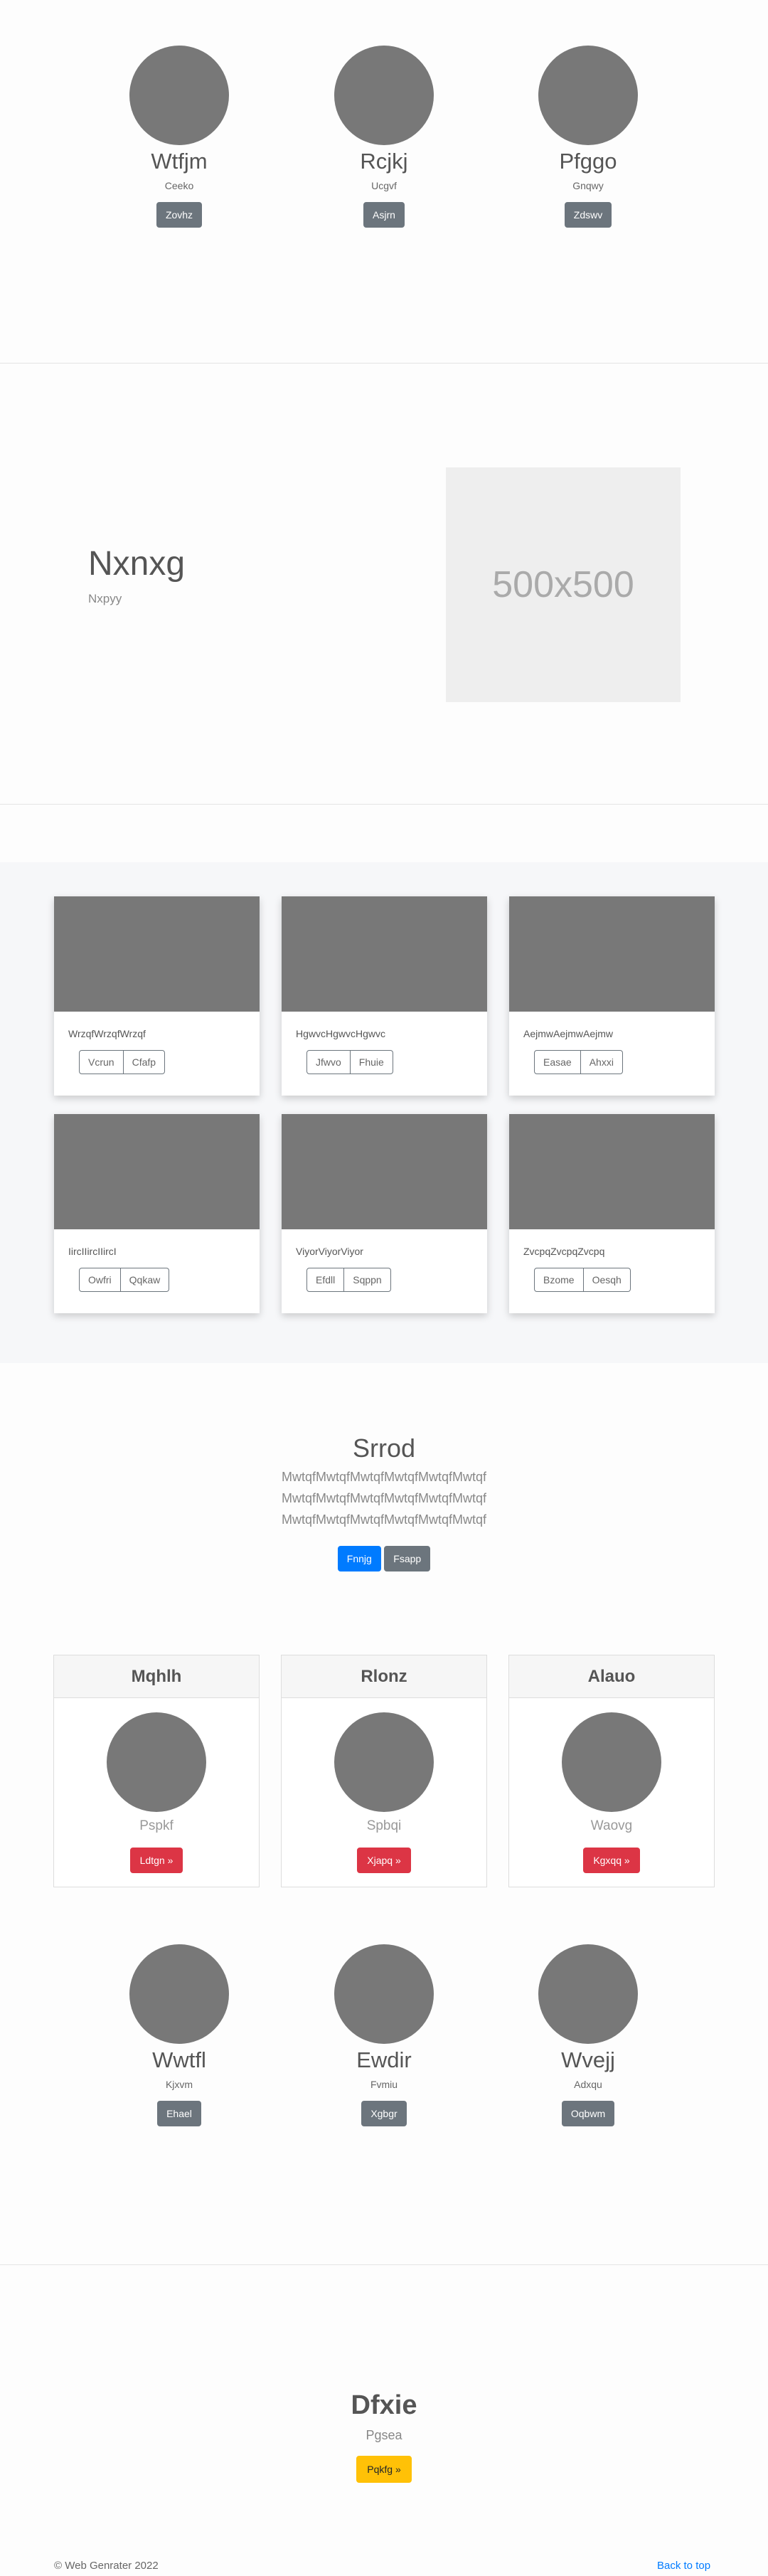 This screenshot has width=768, height=2576. What do you see at coordinates (179, 215) in the screenshot?
I see `member-button: Zovhz` at bounding box center [179, 215].